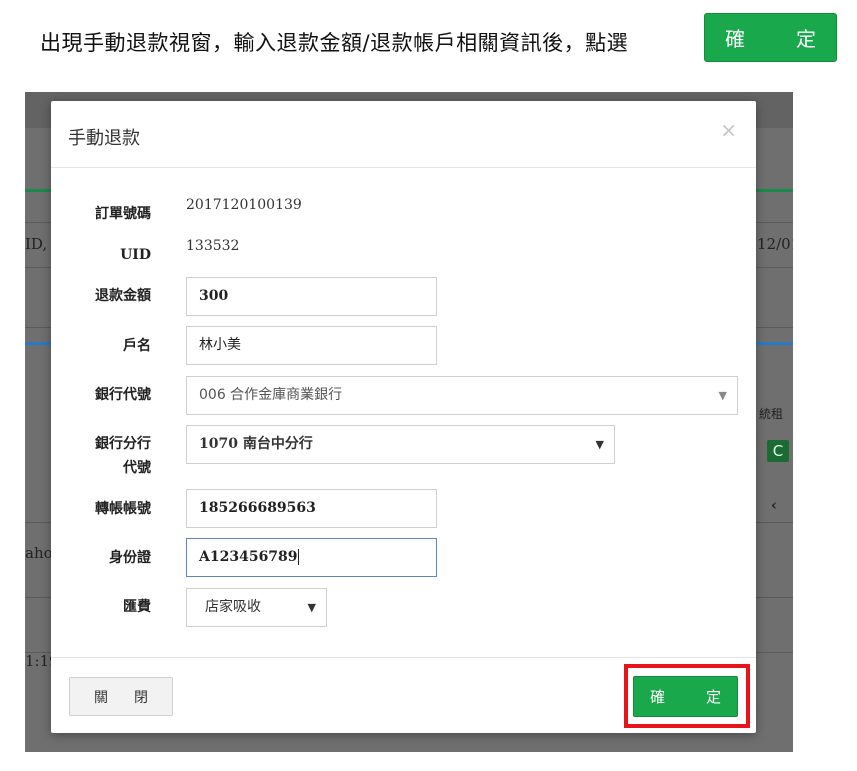 The height and width of the screenshot is (771, 857). What do you see at coordinates (775, 244) in the screenshot?
I see `bg-text-date: 12/01` at bounding box center [775, 244].